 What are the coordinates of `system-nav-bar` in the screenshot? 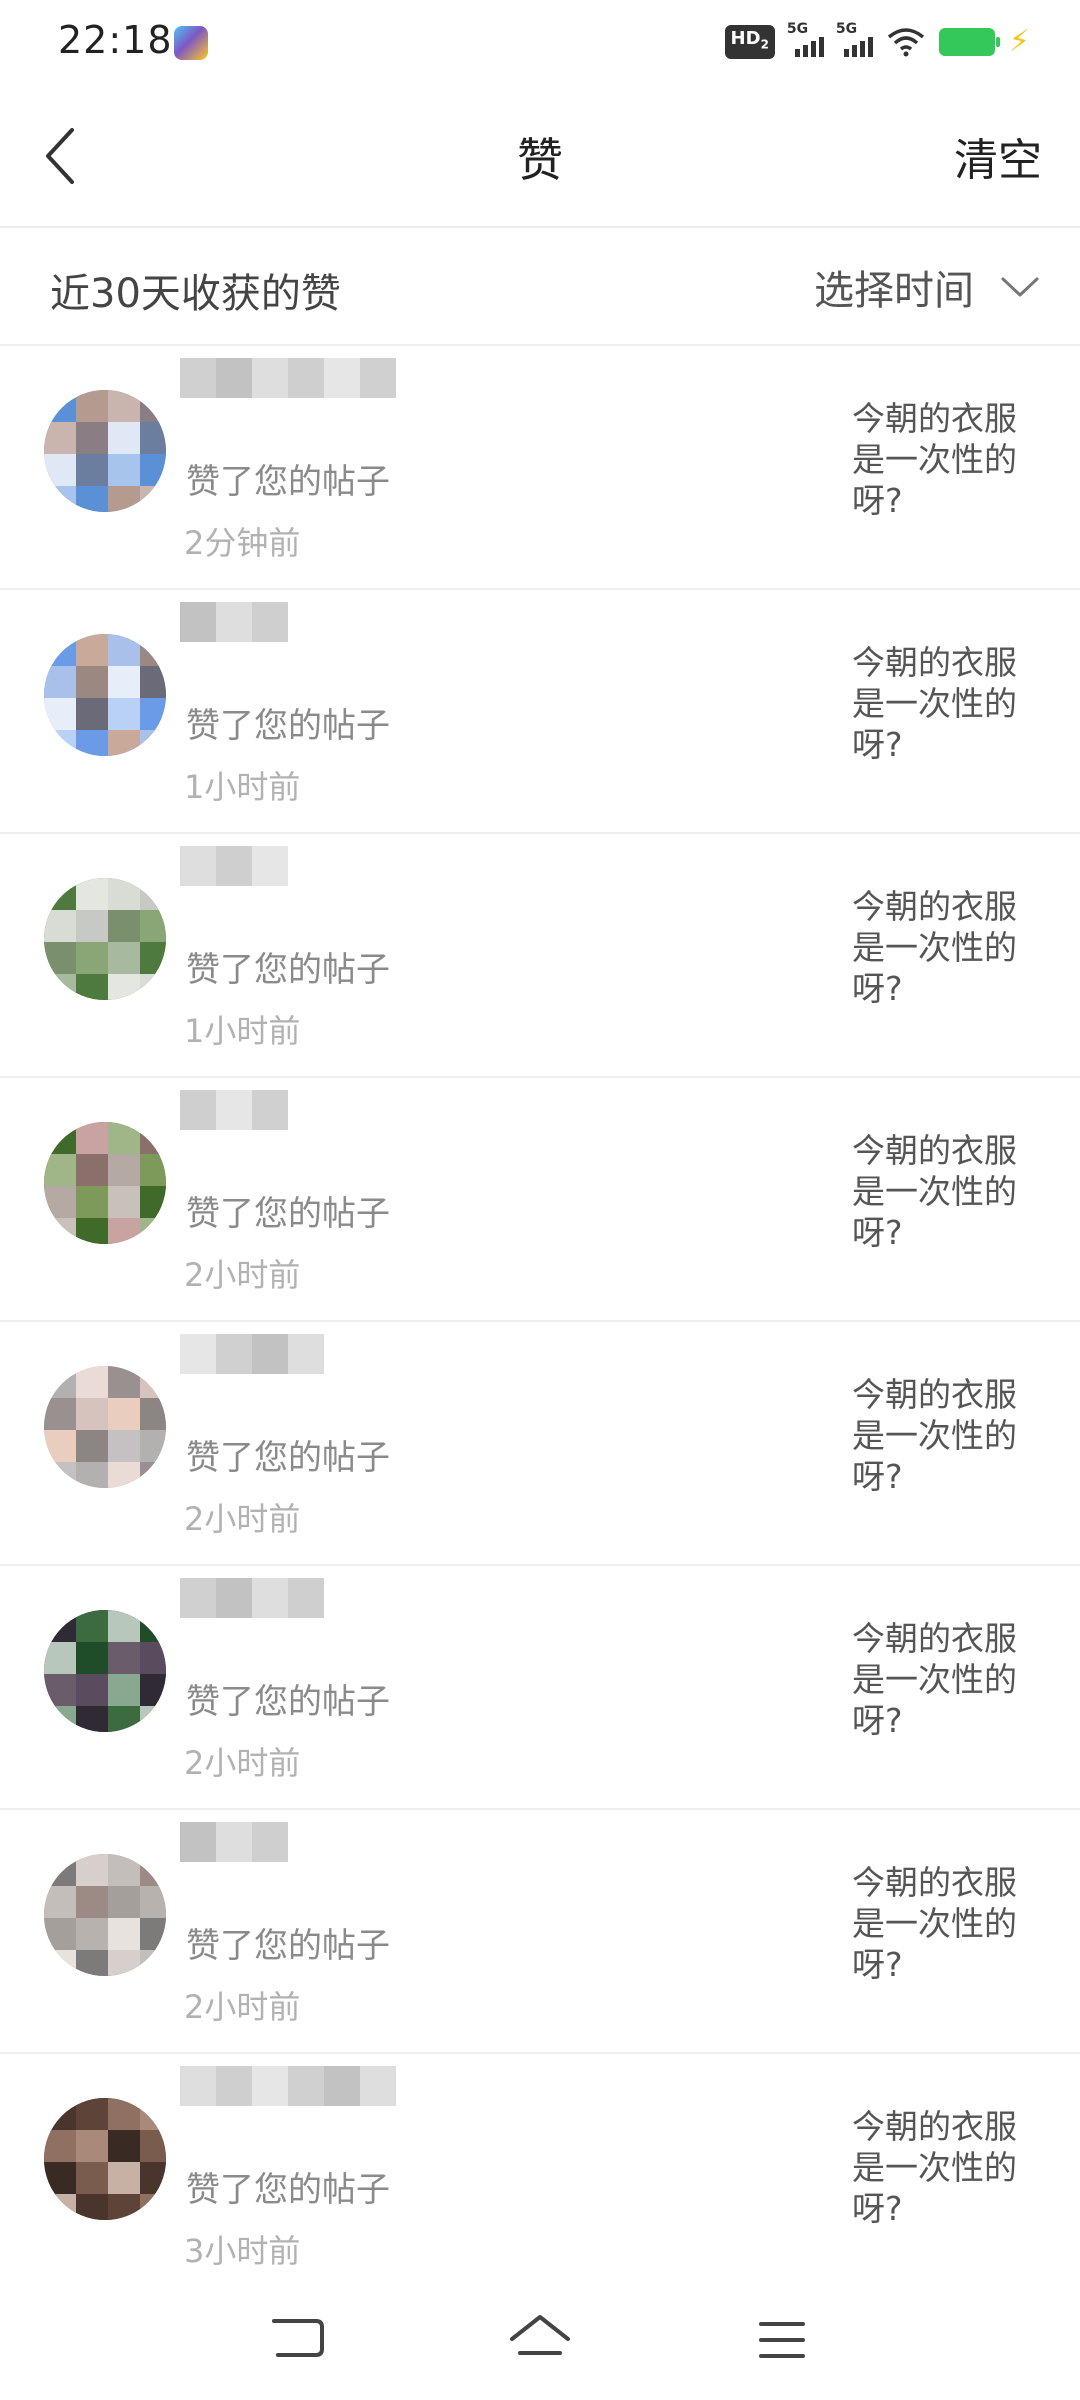 It's located at (540, 2340).